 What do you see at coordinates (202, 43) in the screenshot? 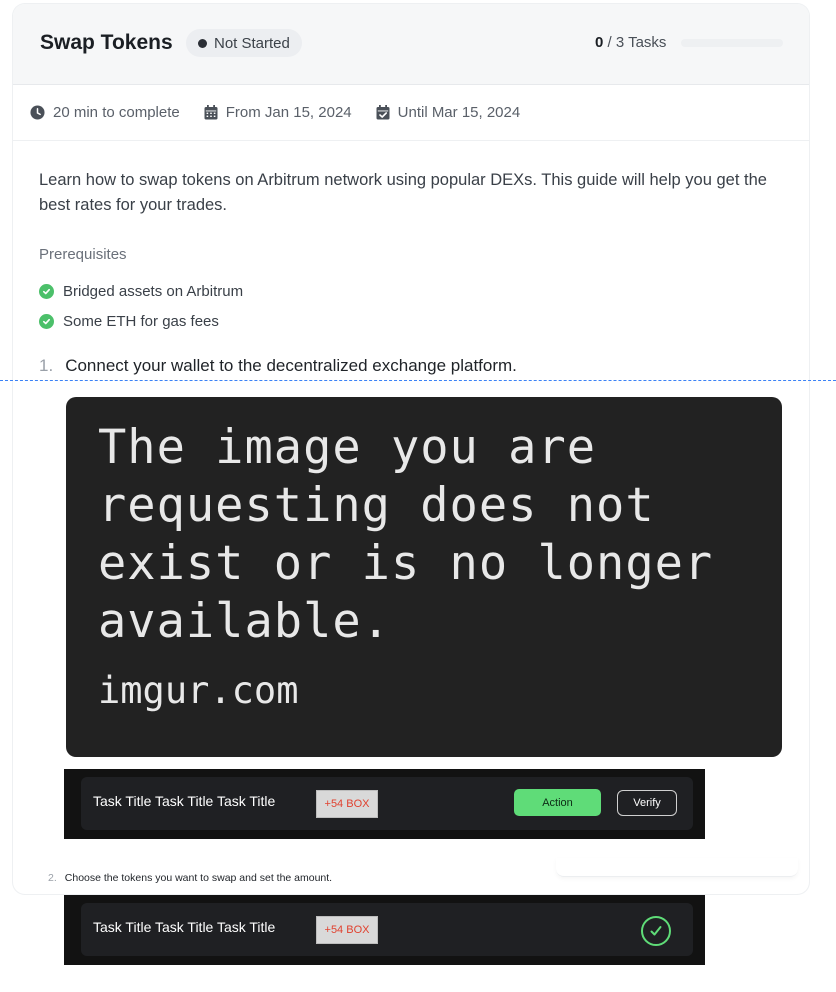
I see `status-dot-icon` at bounding box center [202, 43].